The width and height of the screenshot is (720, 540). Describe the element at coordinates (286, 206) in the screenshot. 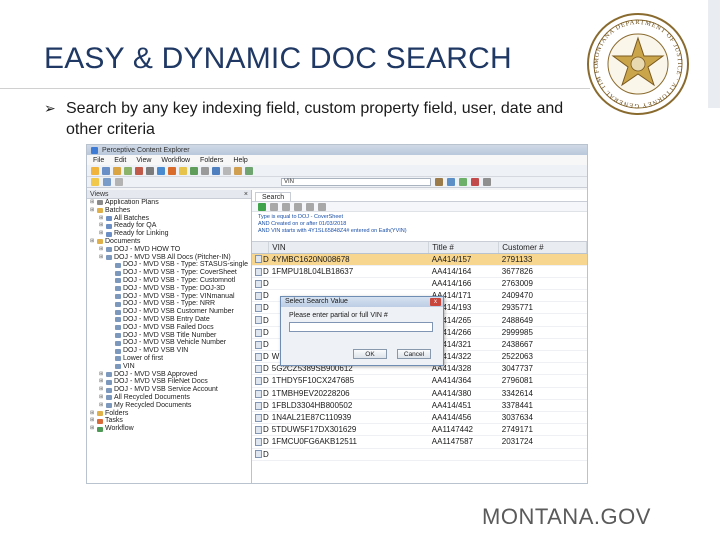

I see `delete-criteria-icon` at that location.